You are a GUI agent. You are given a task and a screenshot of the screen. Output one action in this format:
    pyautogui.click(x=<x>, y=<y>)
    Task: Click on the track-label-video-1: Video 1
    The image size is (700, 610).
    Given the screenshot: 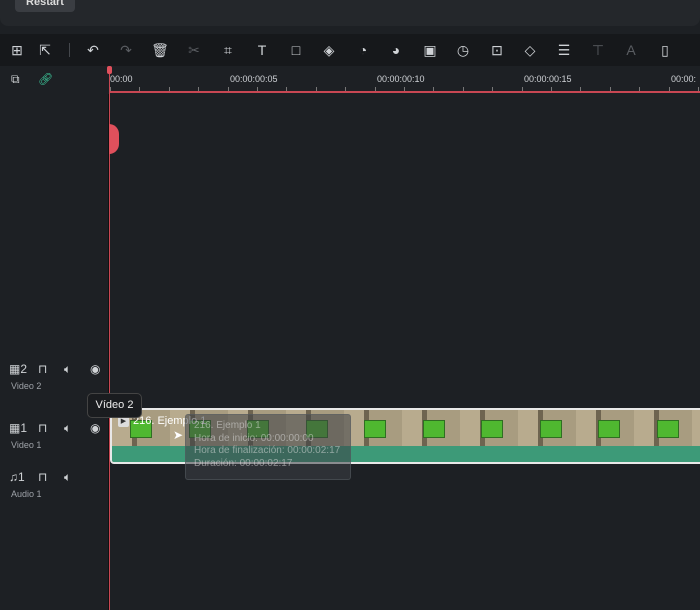 What is the action you would take?
    pyautogui.click(x=26, y=445)
    